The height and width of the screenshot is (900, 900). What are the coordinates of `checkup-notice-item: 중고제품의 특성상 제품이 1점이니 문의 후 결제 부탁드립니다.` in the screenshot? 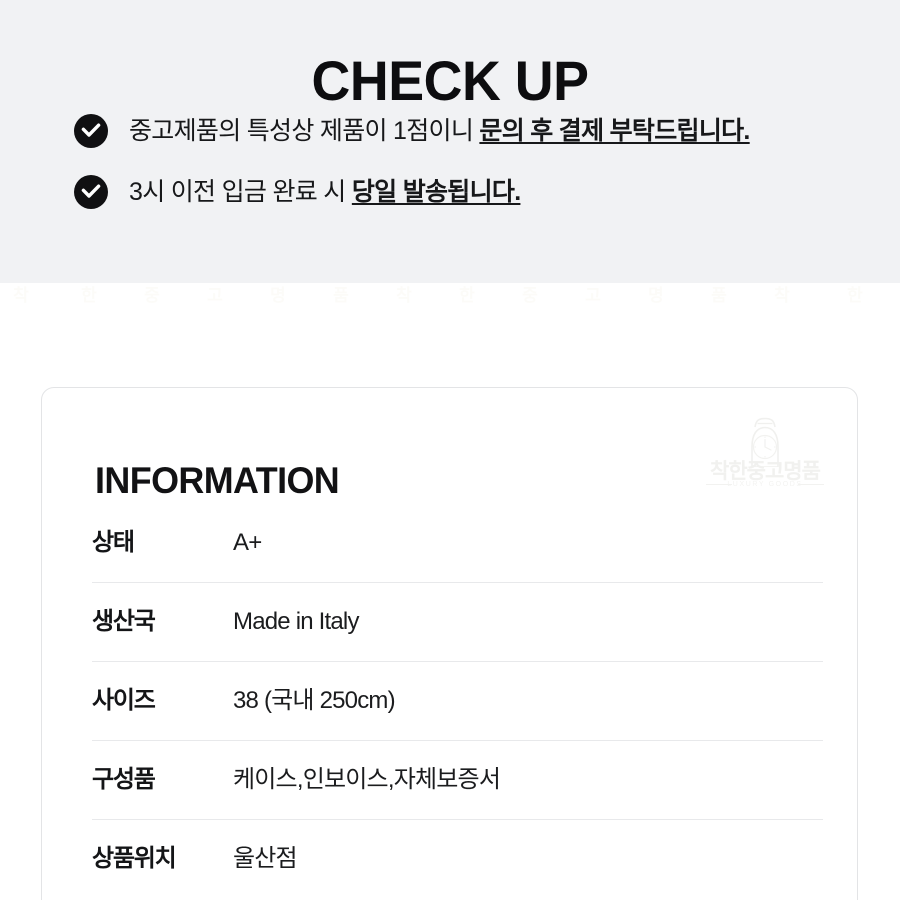 It's located at (474, 131).